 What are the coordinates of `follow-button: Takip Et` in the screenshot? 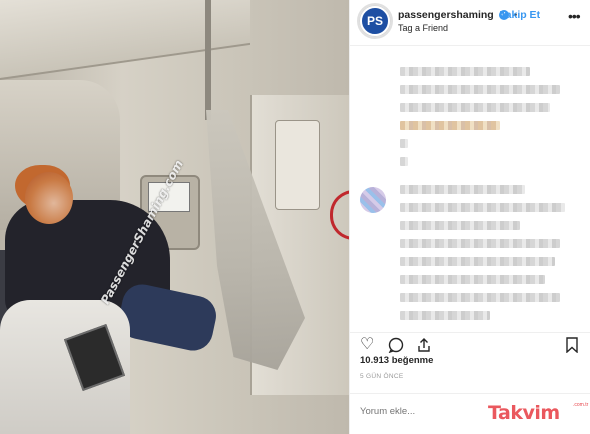 It's located at (520, 15).